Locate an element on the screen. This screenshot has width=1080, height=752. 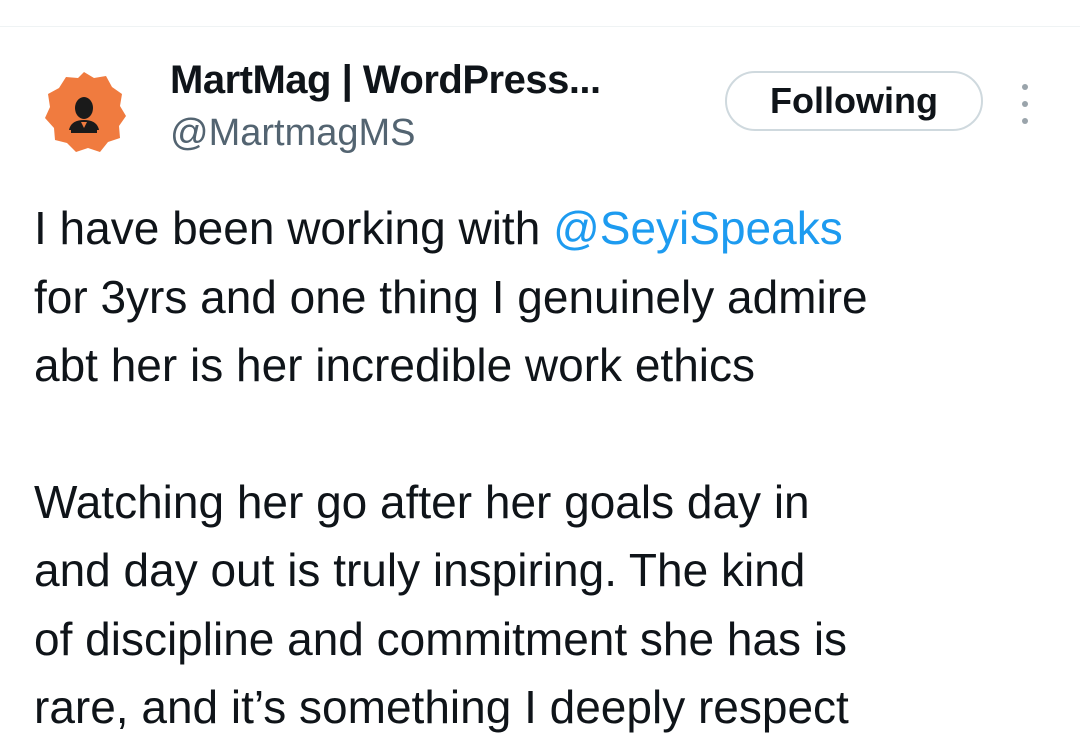
more-options-icon is located at coordinates (1025, 104).